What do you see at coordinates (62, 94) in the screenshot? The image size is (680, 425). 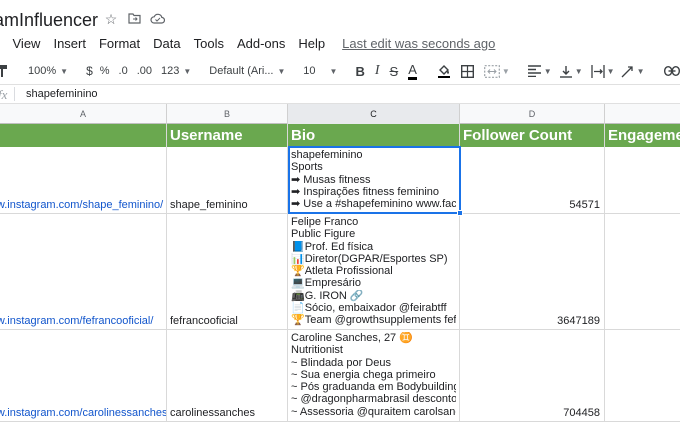 I see `formula-input: shapefeminino` at bounding box center [62, 94].